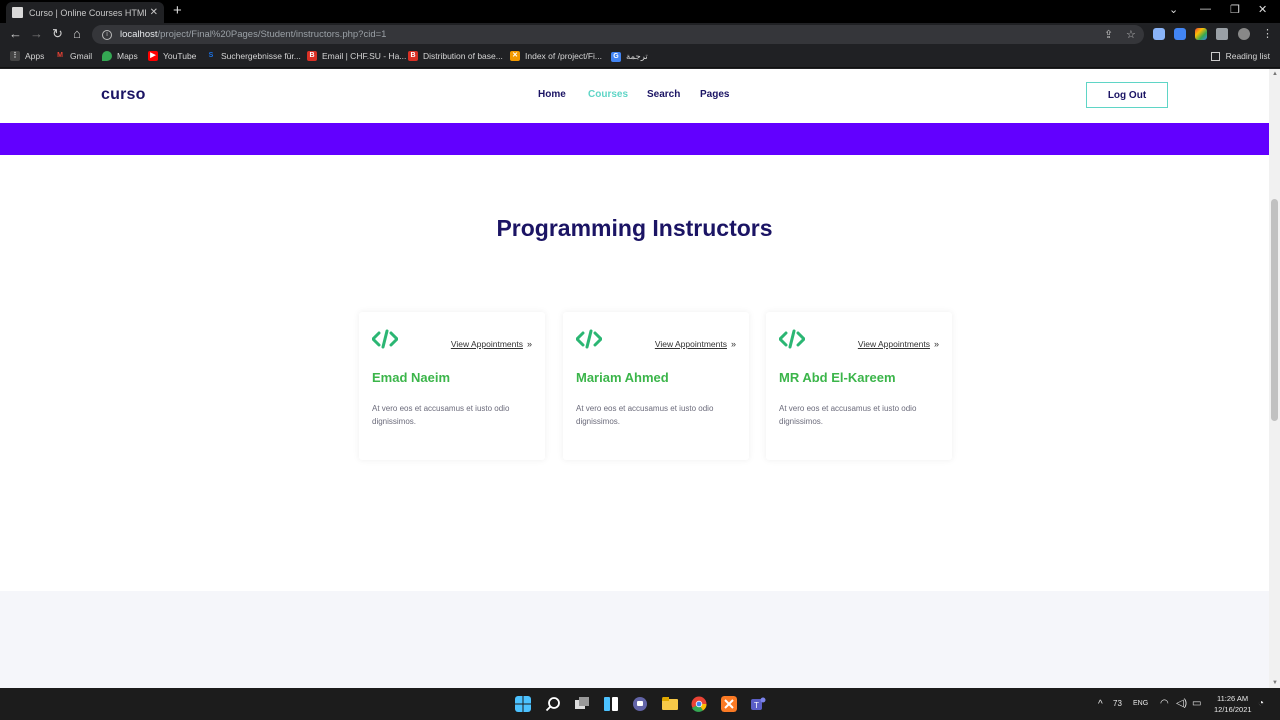  What do you see at coordinates (36, 34) in the screenshot?
I see `forward-button: →` at bounding box center [36, 34].